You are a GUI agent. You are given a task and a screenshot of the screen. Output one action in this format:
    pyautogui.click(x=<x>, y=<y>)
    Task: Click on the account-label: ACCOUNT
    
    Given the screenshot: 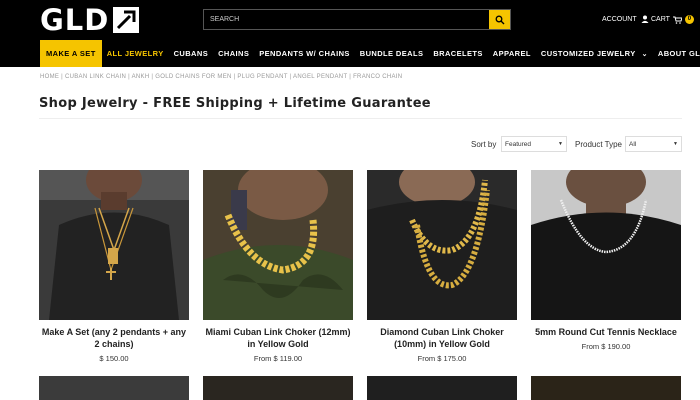 What is the action you would take?
    pyautogui.click(x=619, y=19)
    